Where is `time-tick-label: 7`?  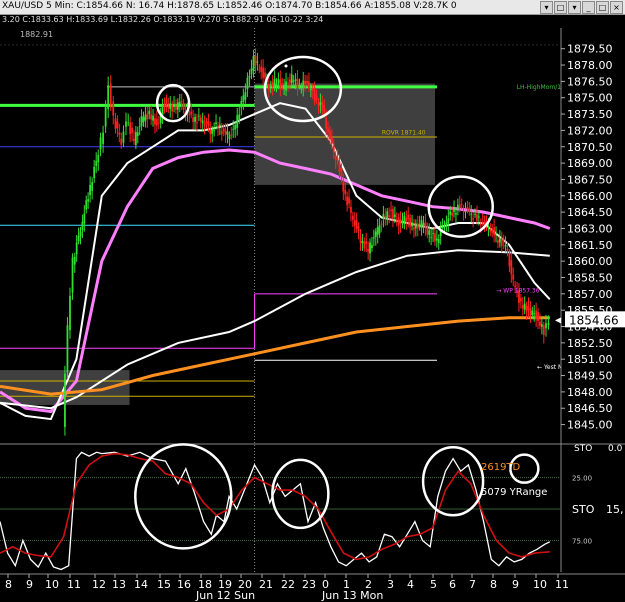 time-tick-label: 7 is located at coordinates (472, 584).